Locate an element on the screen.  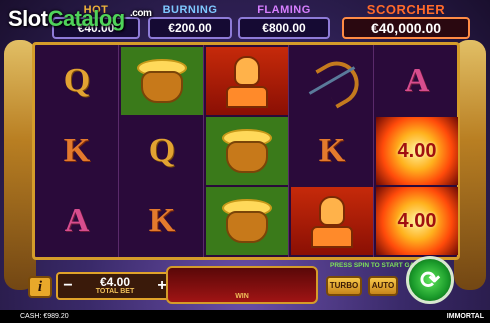
watermark-logo: SlotCatalog .com is located at coordinates (80, 19).